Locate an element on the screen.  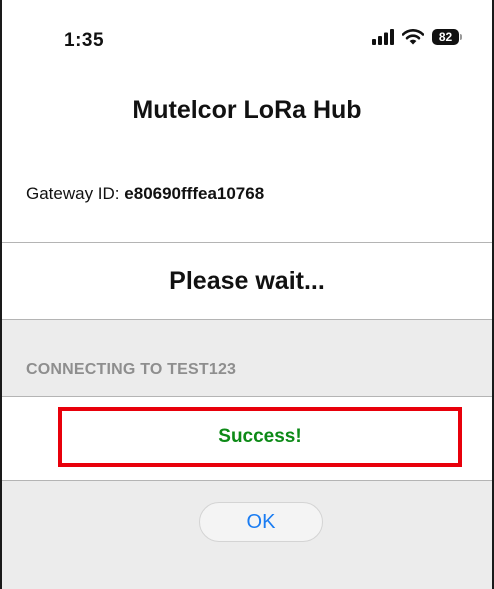
result-band: Success! is located at coordinates (247, 438).